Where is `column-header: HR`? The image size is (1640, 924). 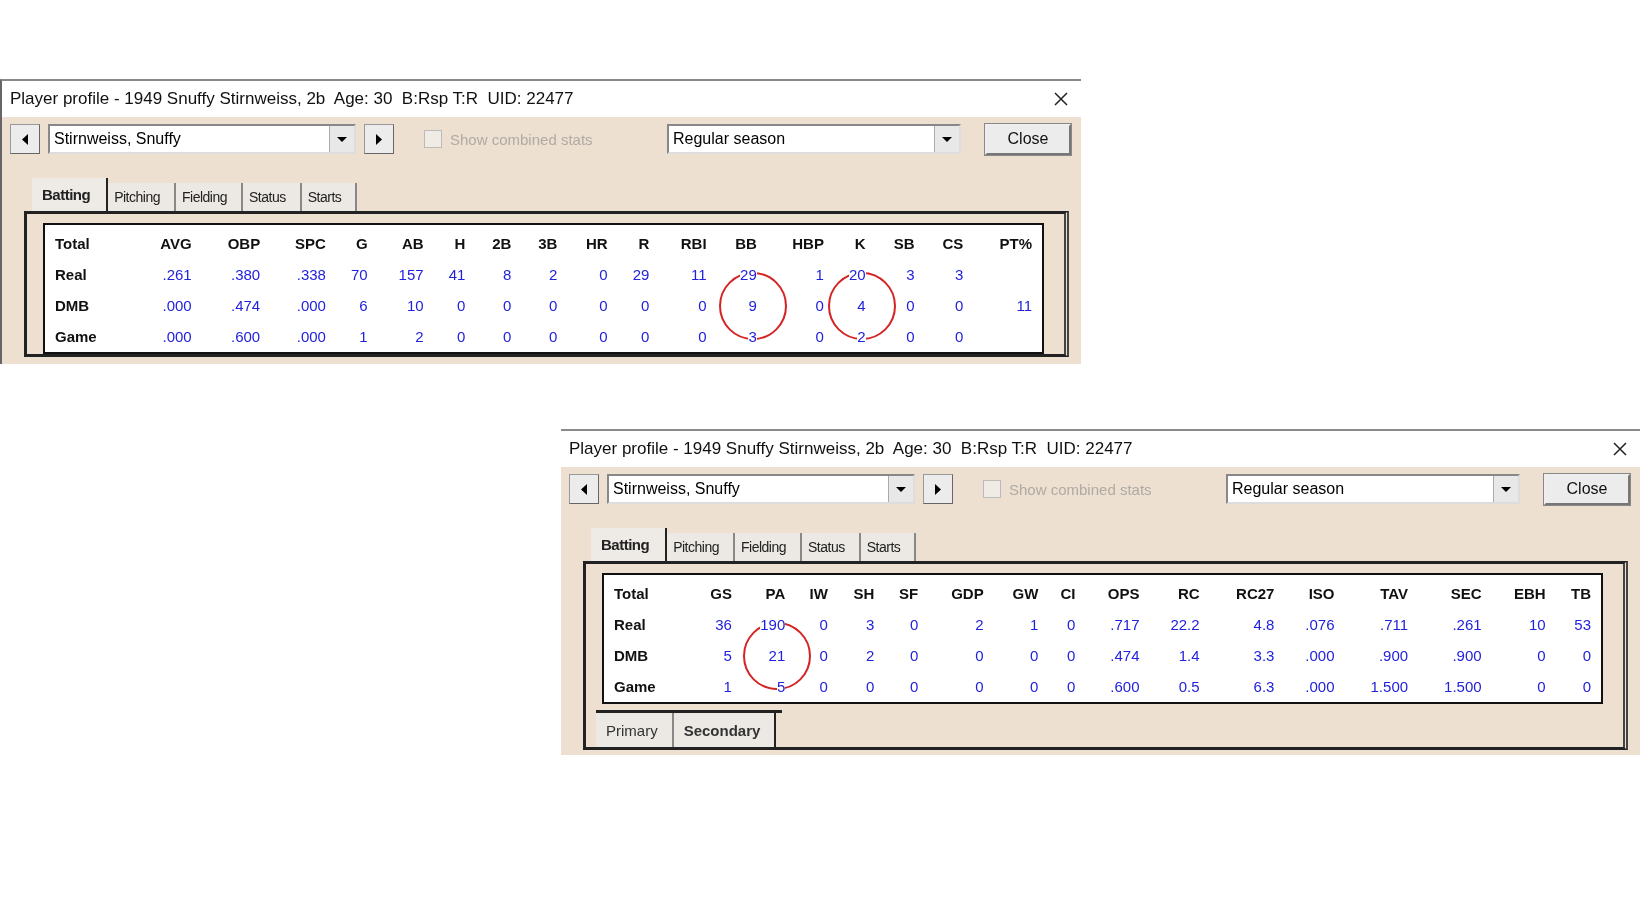
column-header: HR is located at coordinates (596, 243).